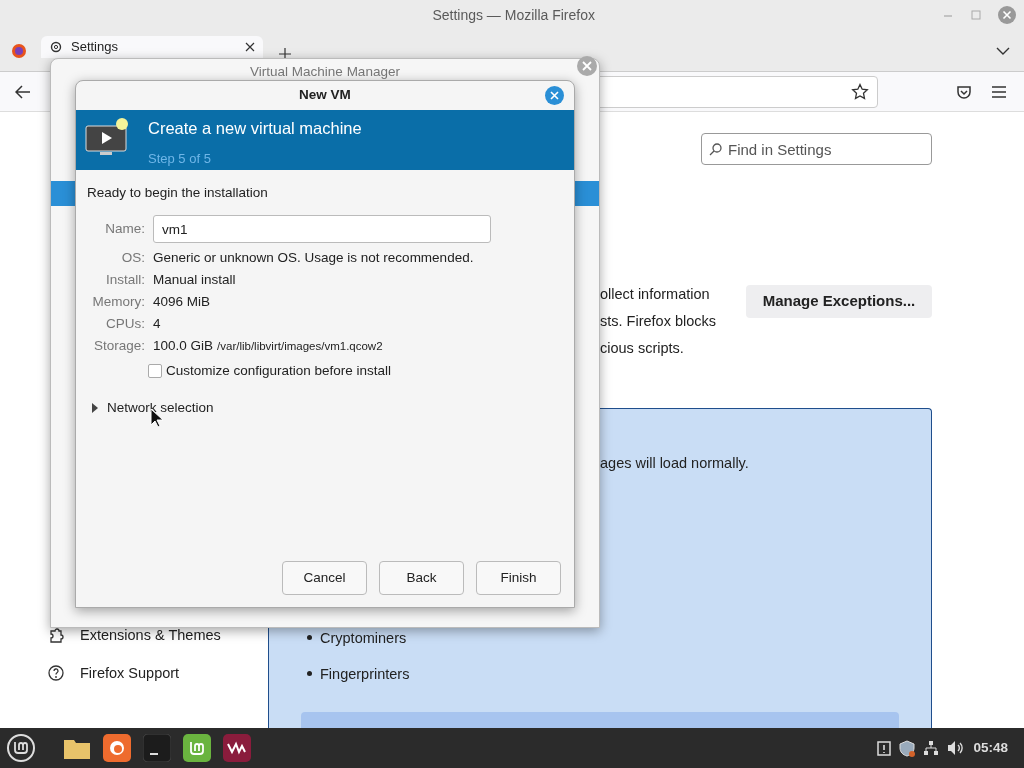 The image size is (1024, 768). I want to click on name-field: vm1, so click(322, 229).